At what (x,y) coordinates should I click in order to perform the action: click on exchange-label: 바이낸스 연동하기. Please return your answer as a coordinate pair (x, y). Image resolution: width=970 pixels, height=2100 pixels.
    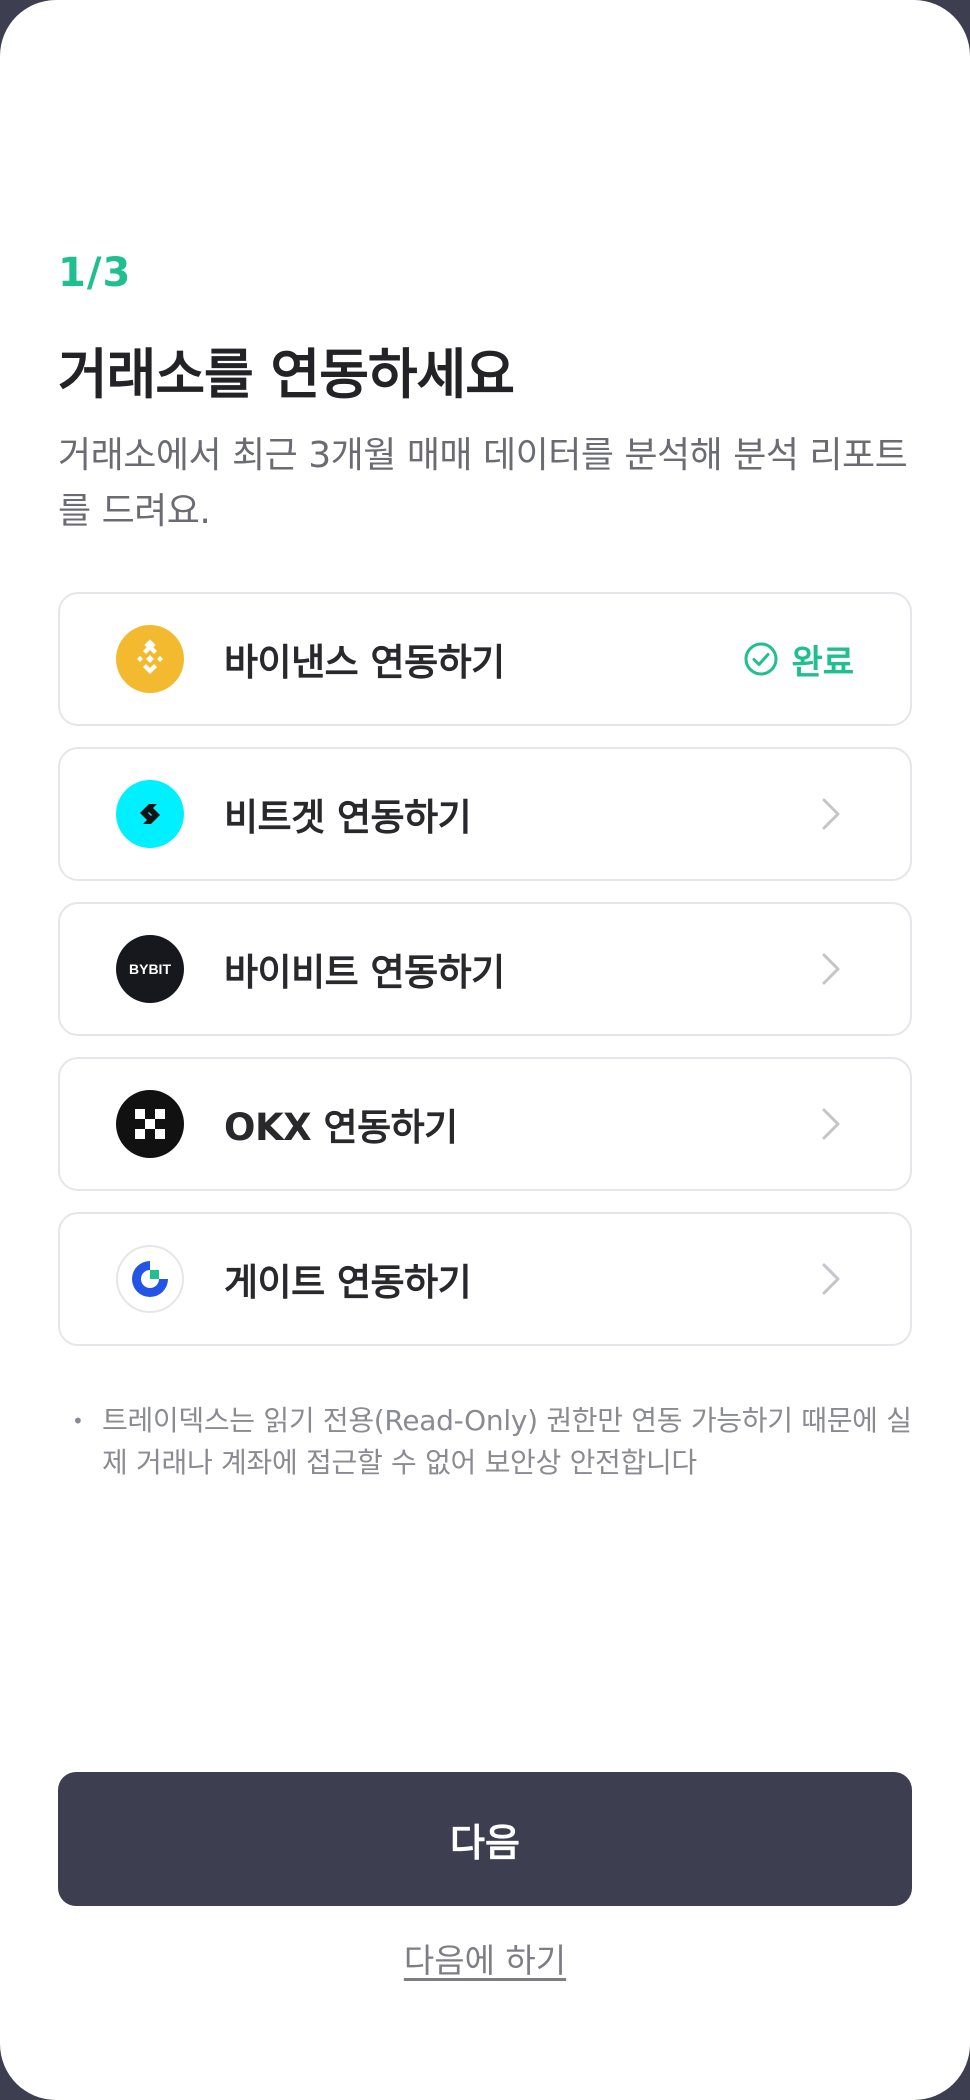
    Looking at the image, I should click on (364, 662).